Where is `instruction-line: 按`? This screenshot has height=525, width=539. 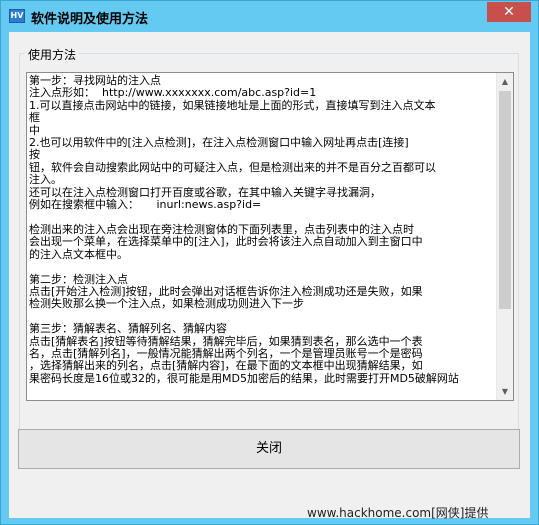 instruction-line: 按 is located at coordinates (34, 155).